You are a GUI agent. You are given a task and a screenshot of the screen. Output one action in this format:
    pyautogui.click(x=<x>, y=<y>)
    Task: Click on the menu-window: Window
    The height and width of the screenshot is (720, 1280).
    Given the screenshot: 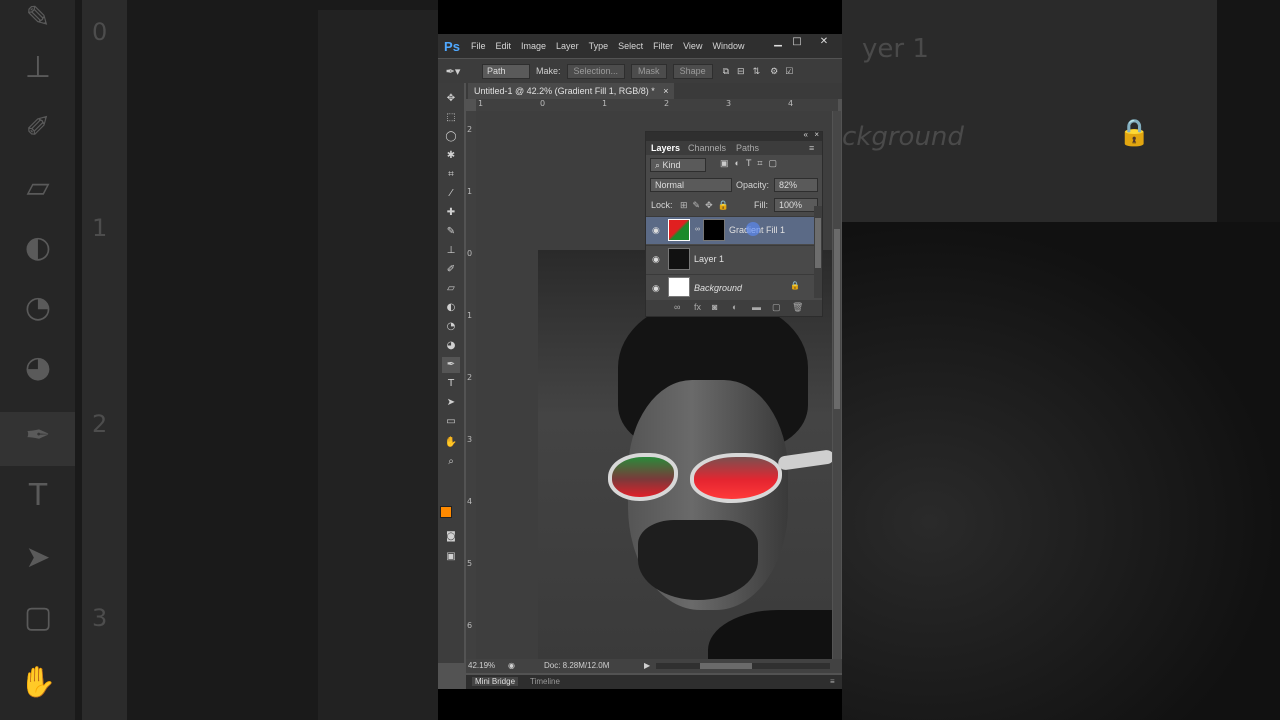 What is the action you would take?
    pyautogui.click(x=728, y=46)
    